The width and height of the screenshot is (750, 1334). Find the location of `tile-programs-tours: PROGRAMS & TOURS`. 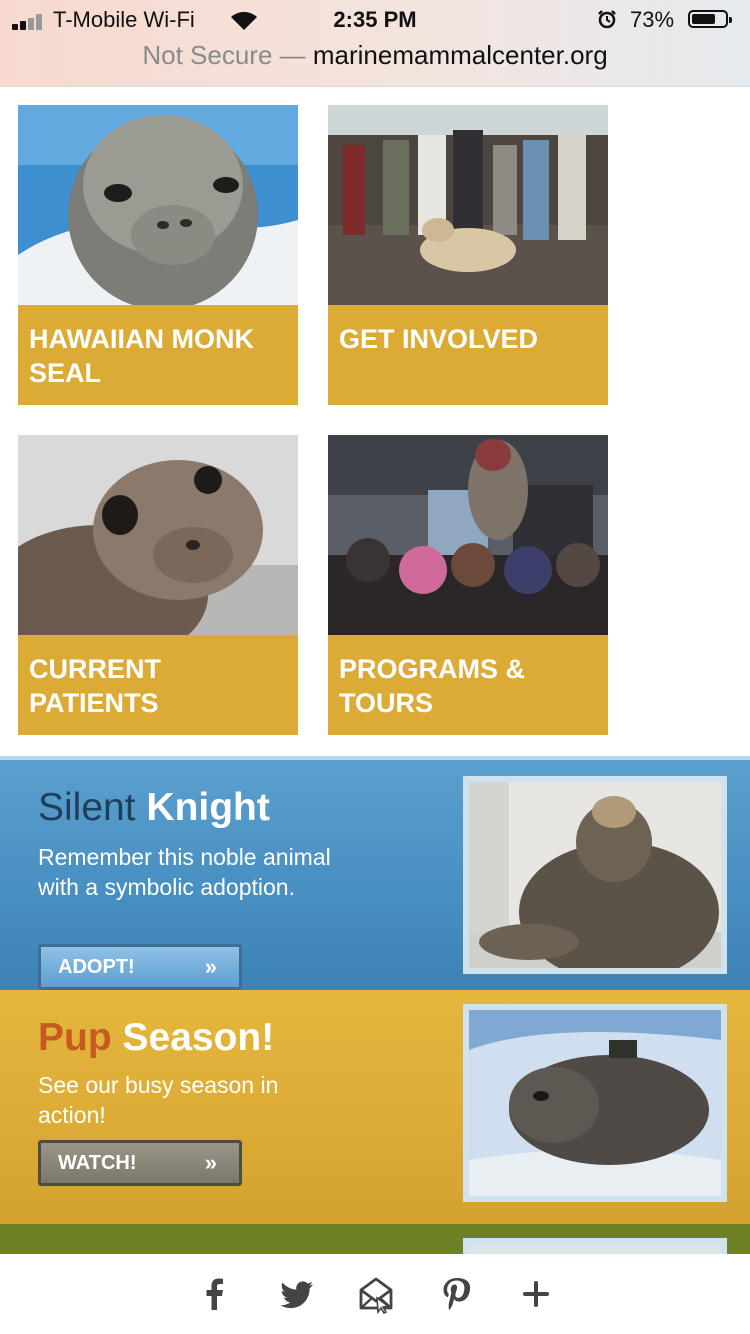

tile-programs-tours: PROGRAMS & TOURS is located at coordinates (468, 585).